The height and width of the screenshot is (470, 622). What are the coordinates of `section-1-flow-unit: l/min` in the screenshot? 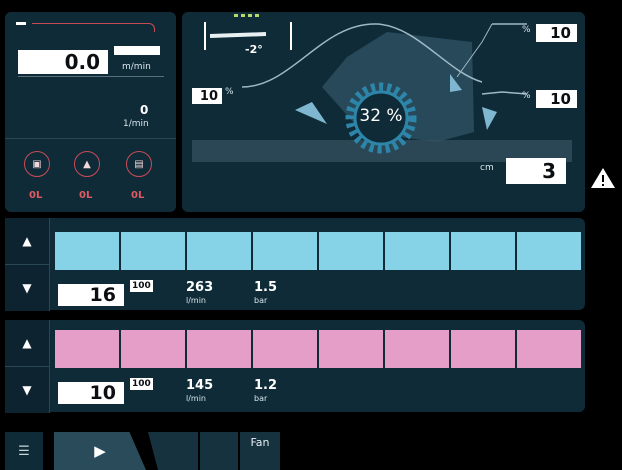 It's located at (196, 300).